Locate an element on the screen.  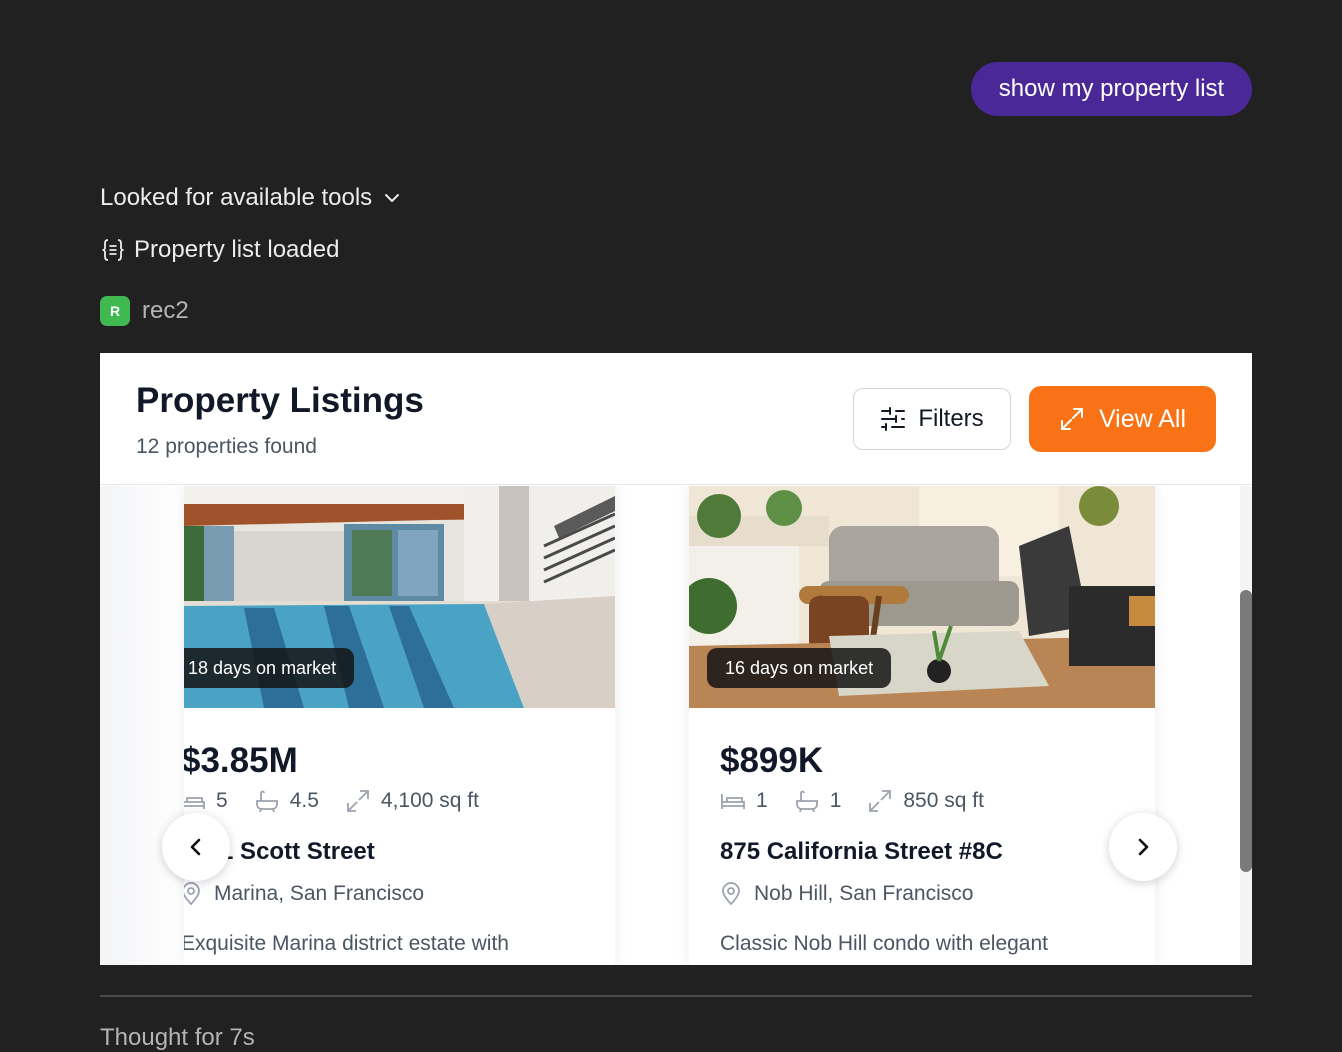
filters-label: Filters is located at coordinates (951, 418).